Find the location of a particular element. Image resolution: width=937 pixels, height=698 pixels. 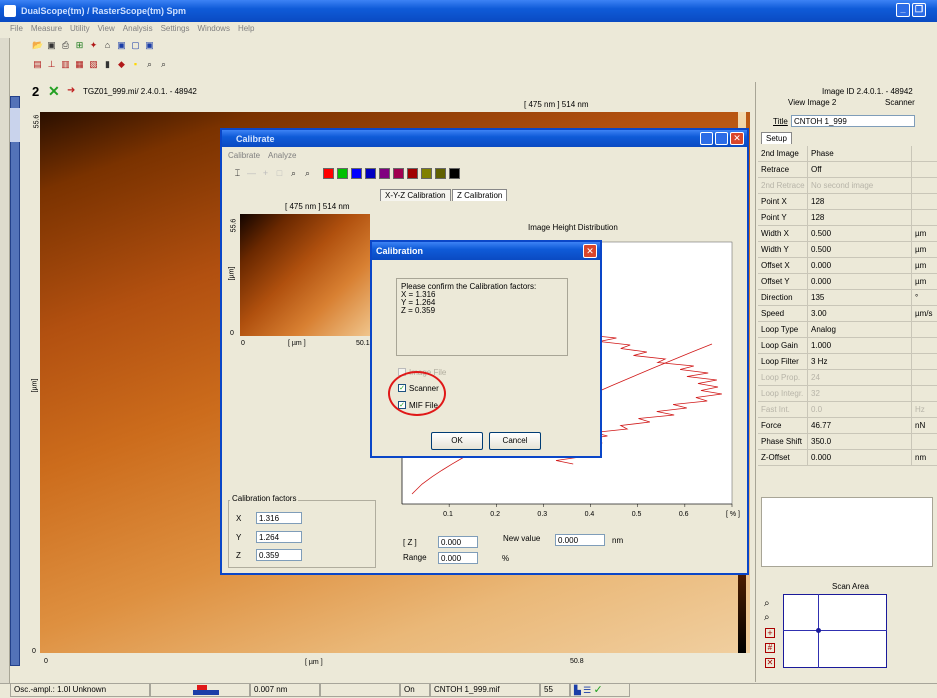

menu-analysis: Analysis is located at coordinates (138, 29).